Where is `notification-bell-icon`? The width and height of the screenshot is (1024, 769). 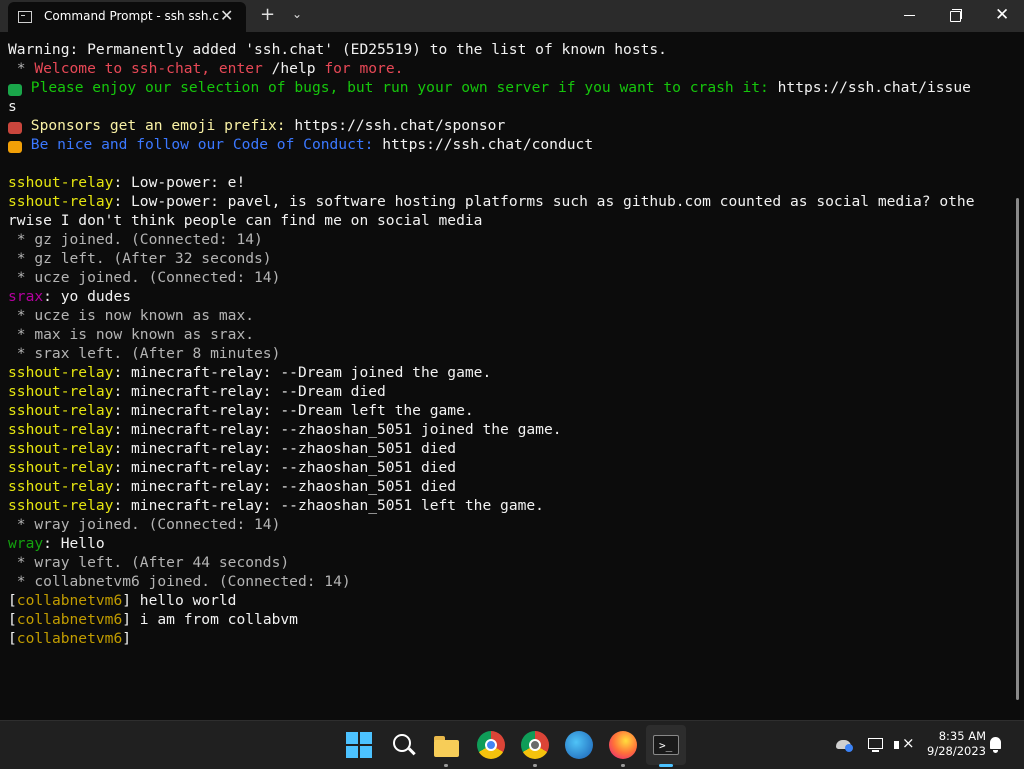 notification-bell-icon is located at coordinates (996, 745).